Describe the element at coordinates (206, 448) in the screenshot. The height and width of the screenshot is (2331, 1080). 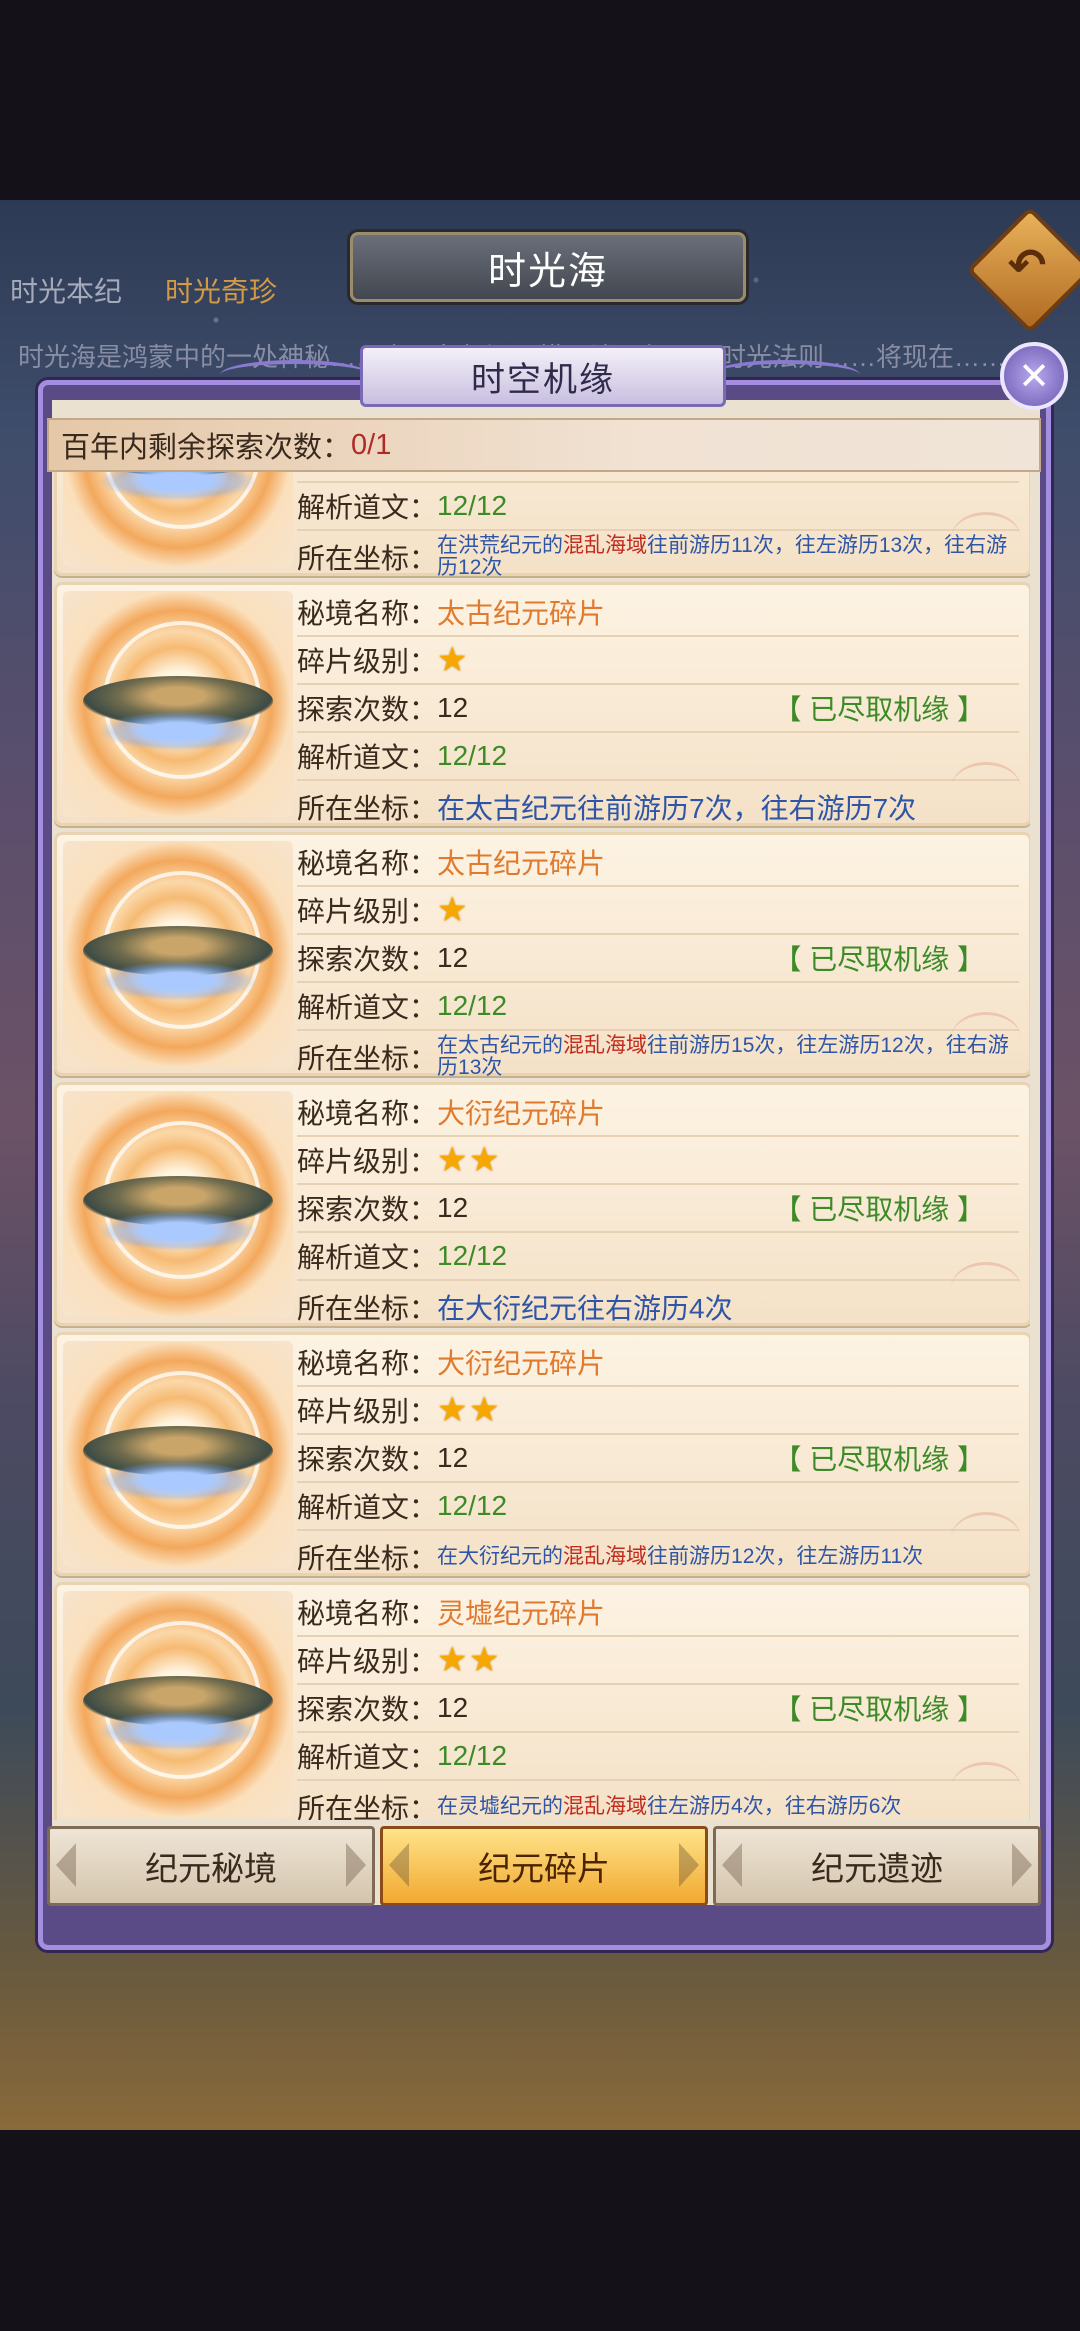
I see `remaining-label: 百年内剩余探索次数：` at that location.